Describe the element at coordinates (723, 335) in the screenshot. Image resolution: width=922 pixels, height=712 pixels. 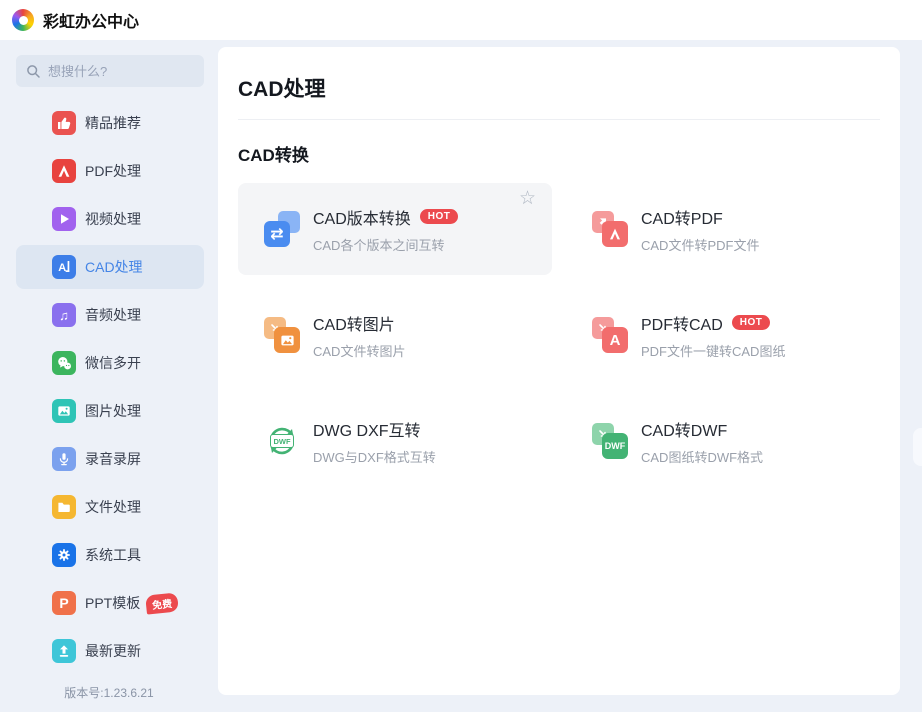
I see `card-pdf-to-cad: A PDF转CAD HOT PDF文件一键转CAD图纸` at that location.